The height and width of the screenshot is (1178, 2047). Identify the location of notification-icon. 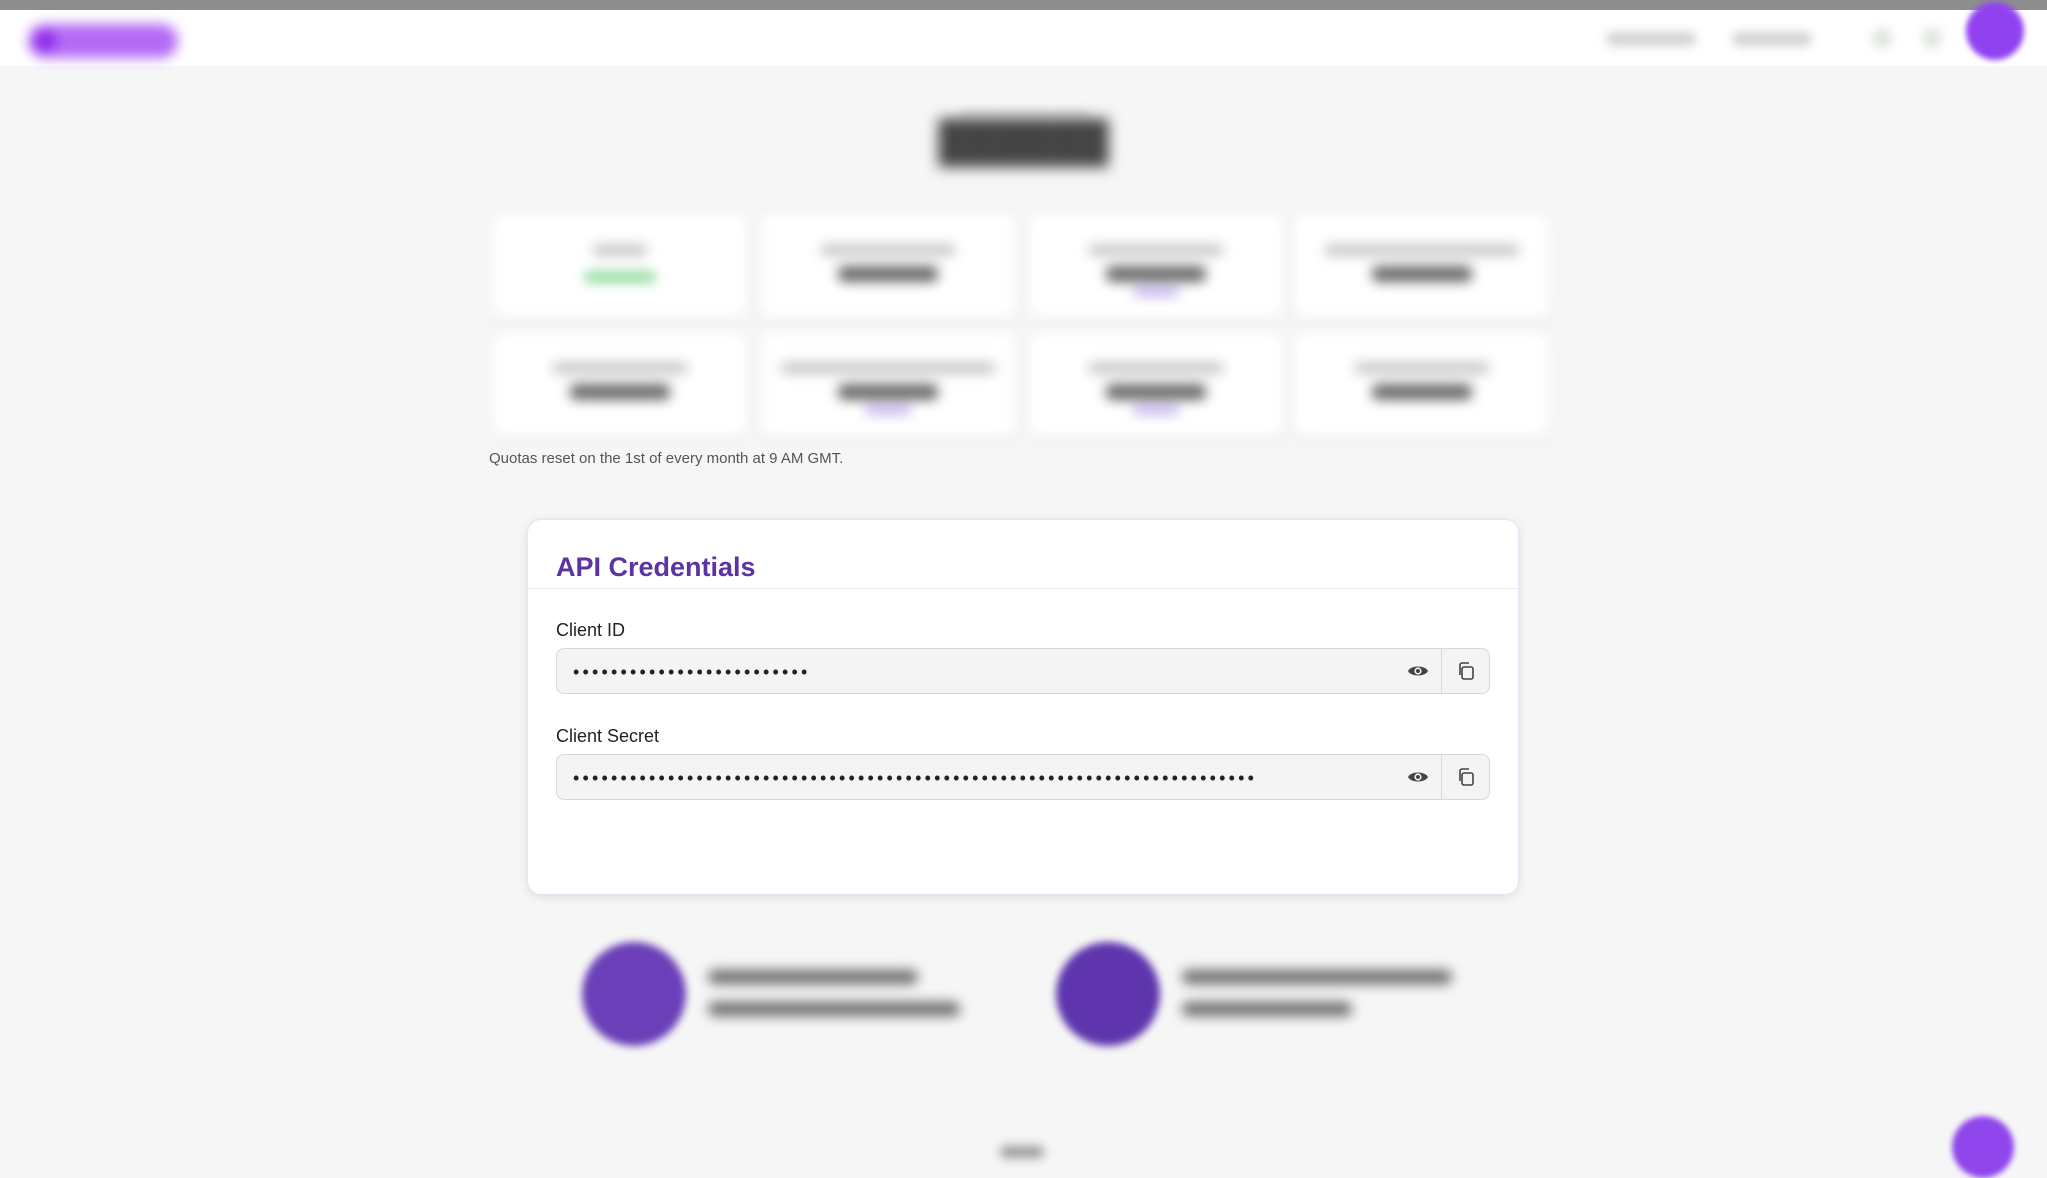
(1882, 38).